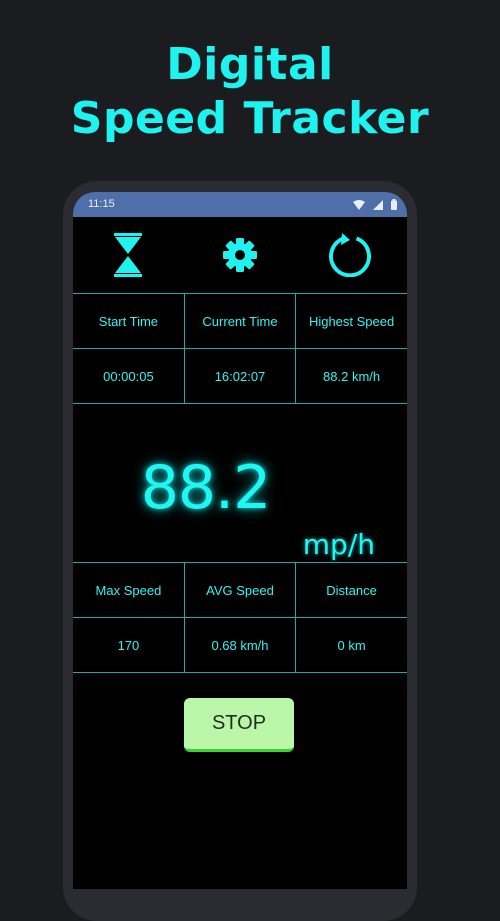 The height and width of the screenshot is (921, 500). Describe the element at coordinates (240, 204) in the screenshot. I see `status-bar: 11:15` at that location.